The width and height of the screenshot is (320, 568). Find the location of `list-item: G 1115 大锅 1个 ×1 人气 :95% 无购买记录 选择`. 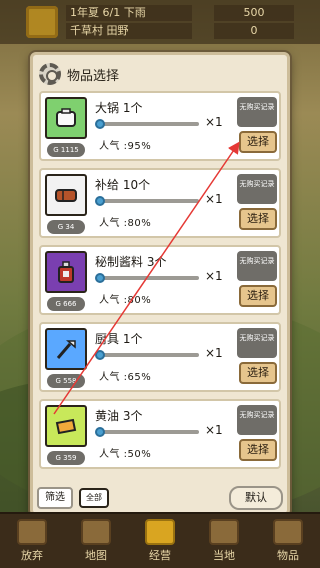

list-item: G 1115 大锅 1个 ×1 人气 :95% 无购买记录 选择 is located at coordinates (160, 126).